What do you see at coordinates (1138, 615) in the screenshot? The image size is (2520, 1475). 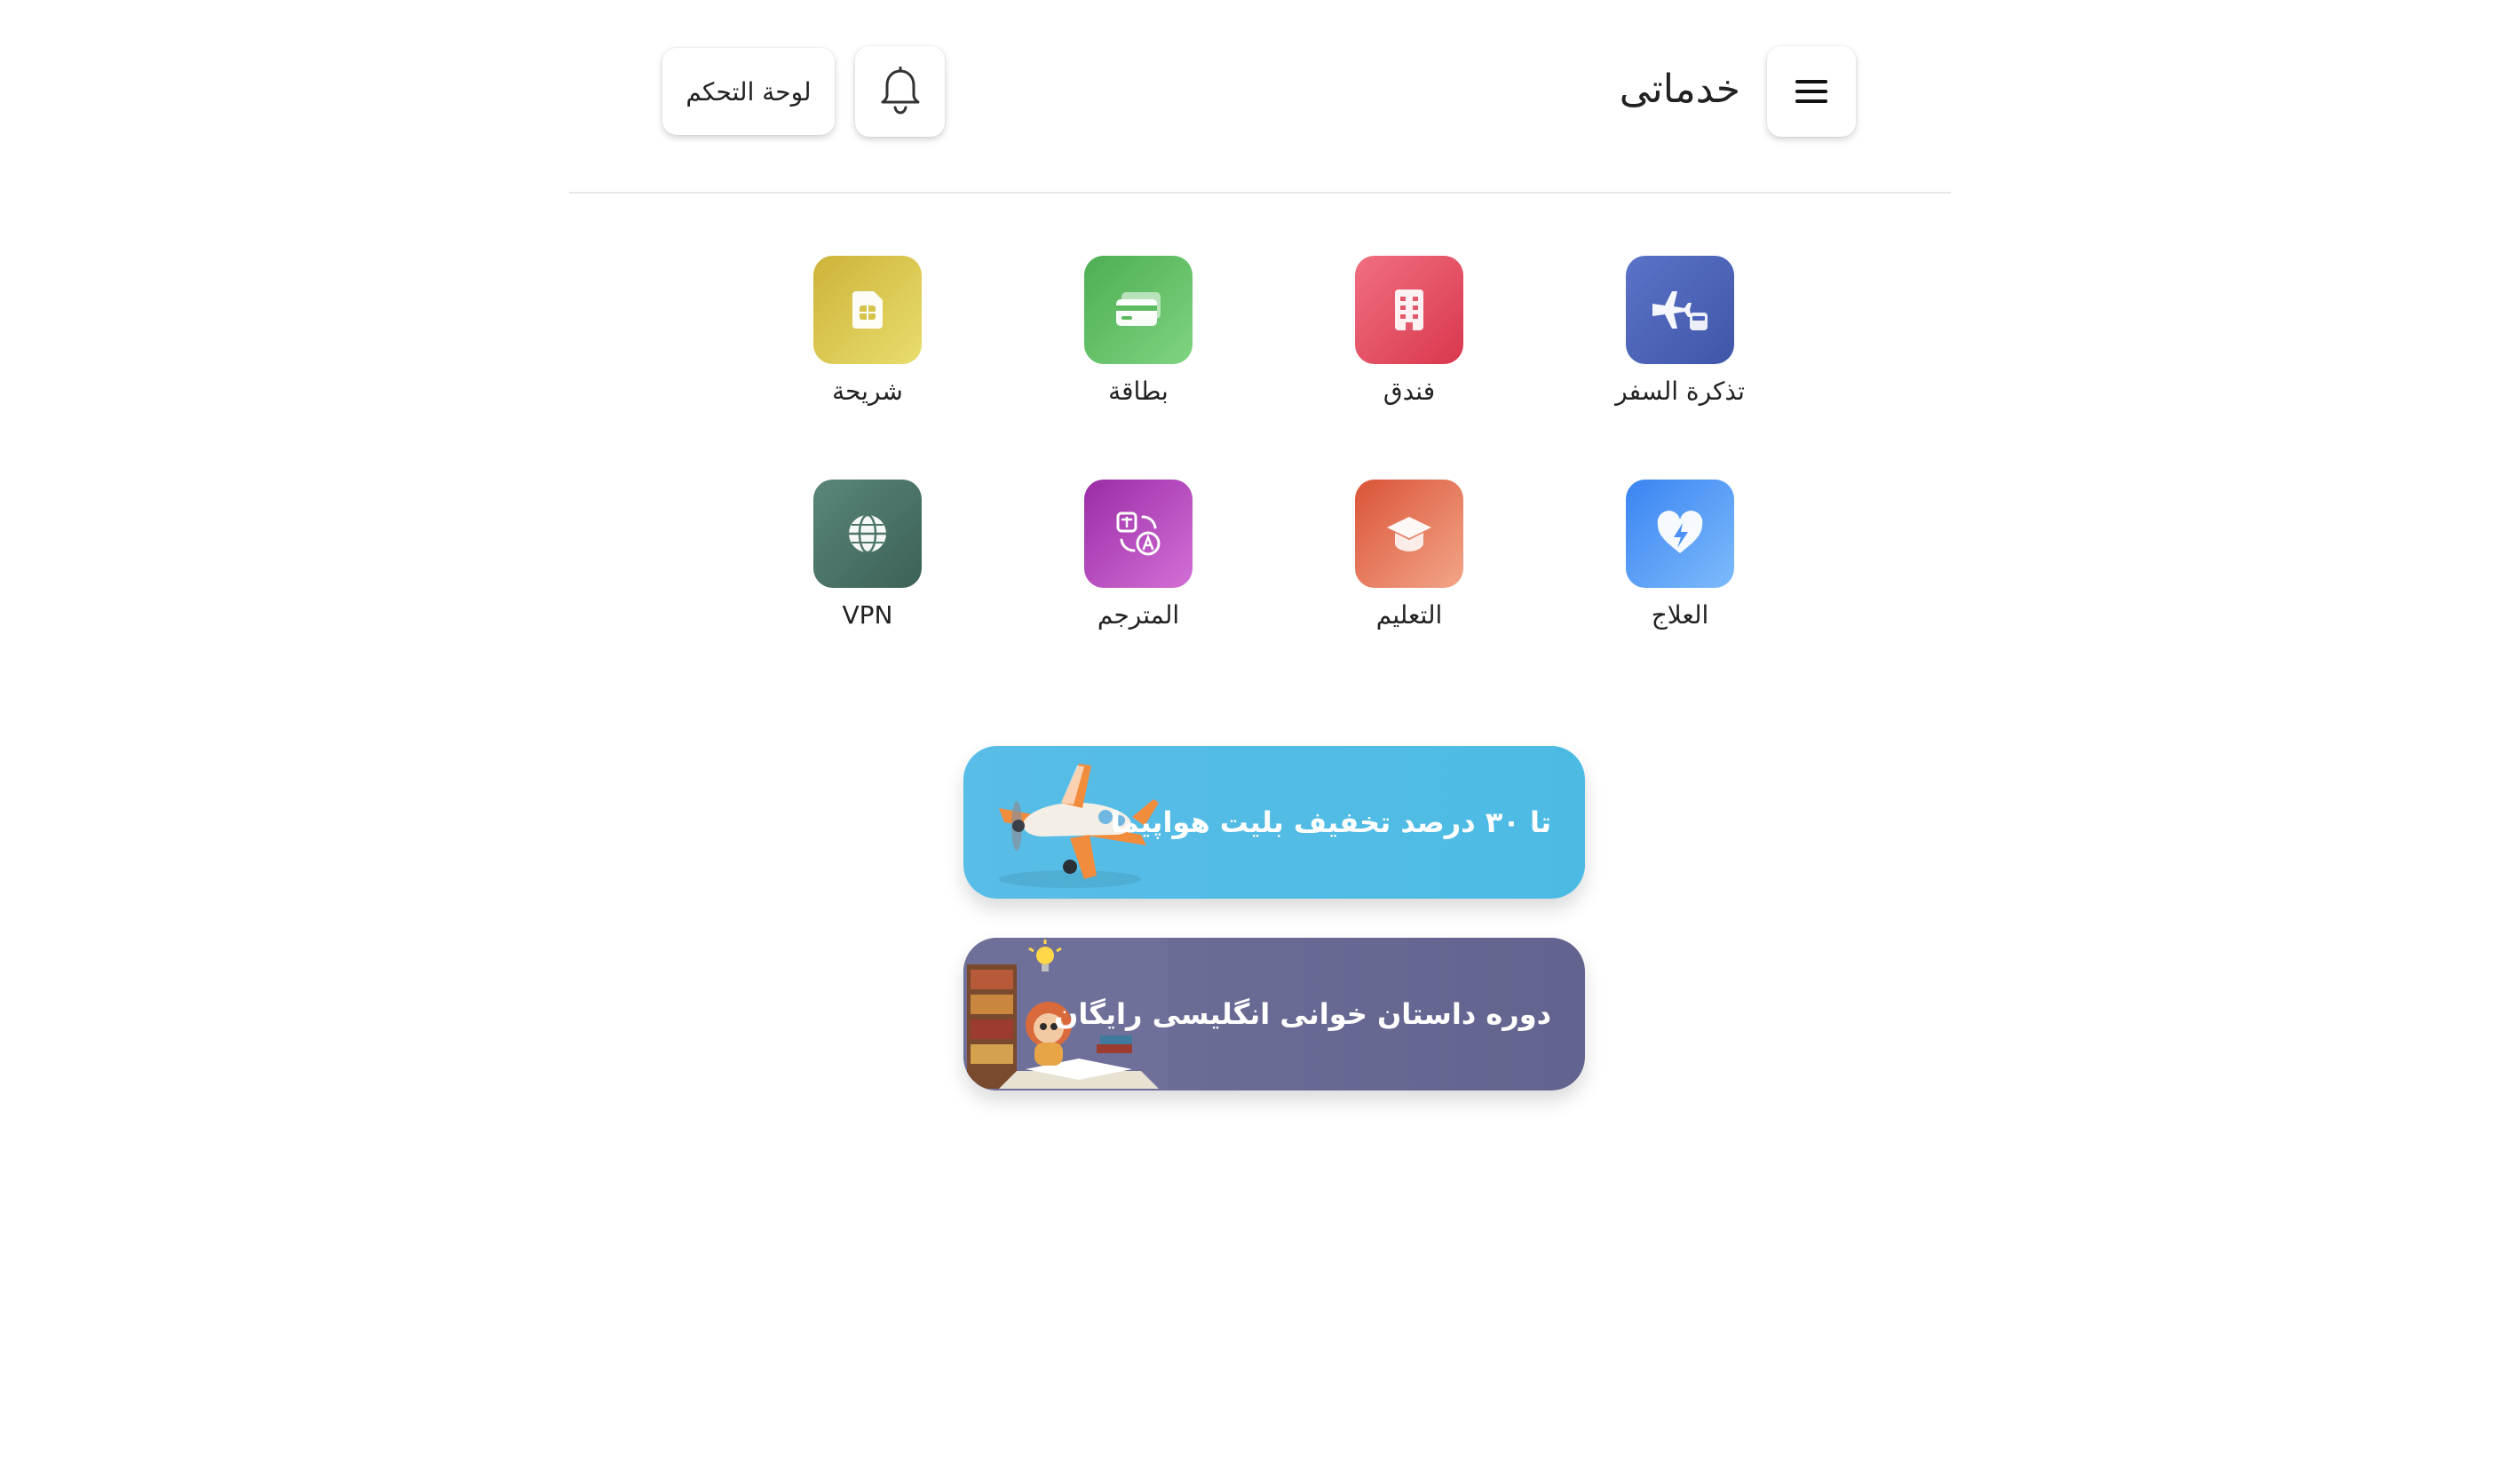 I see `service-label: المترجم` at bounding box center [1138, 615].